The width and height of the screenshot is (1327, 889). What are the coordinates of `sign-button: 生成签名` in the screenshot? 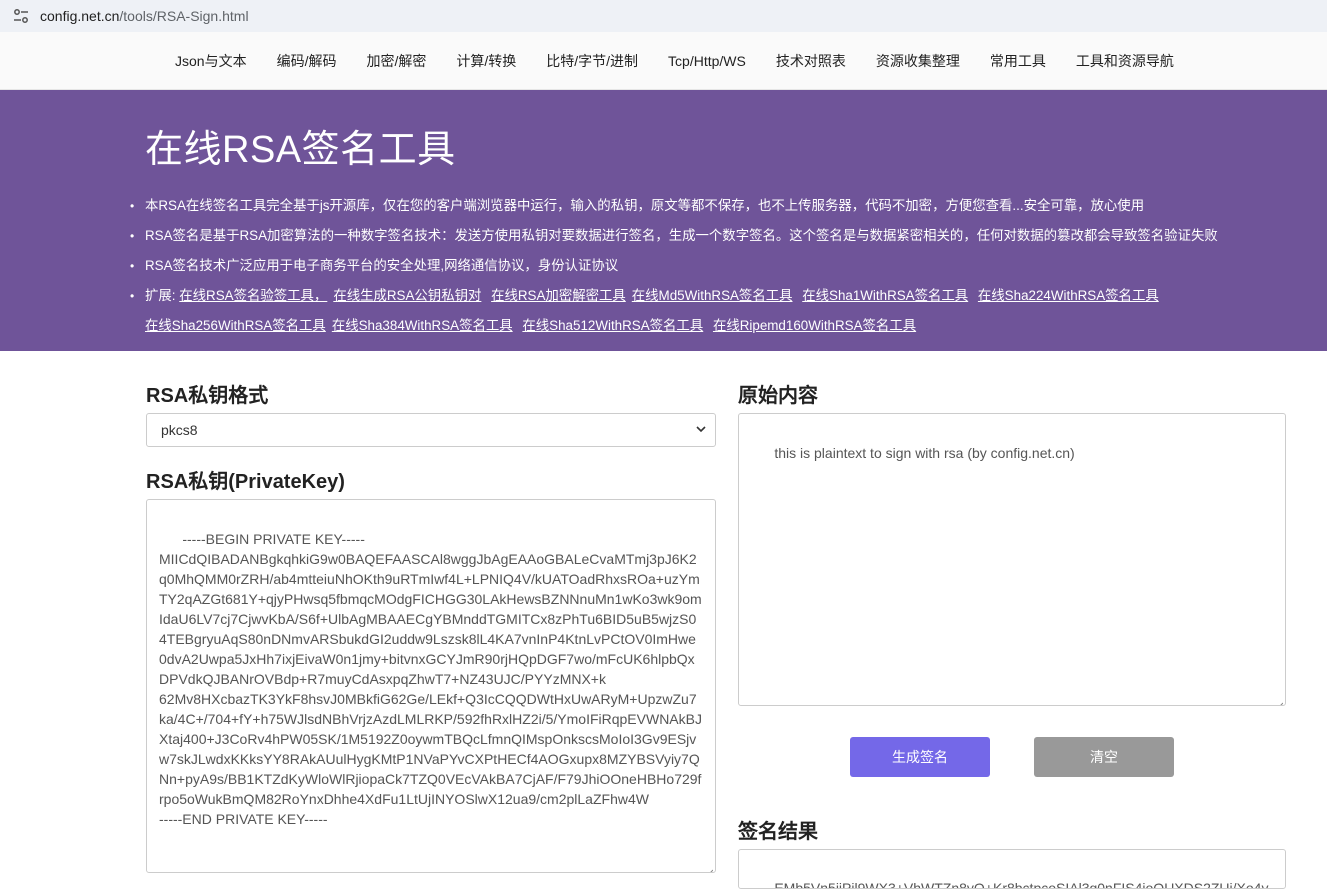 It's located at (920, 757).